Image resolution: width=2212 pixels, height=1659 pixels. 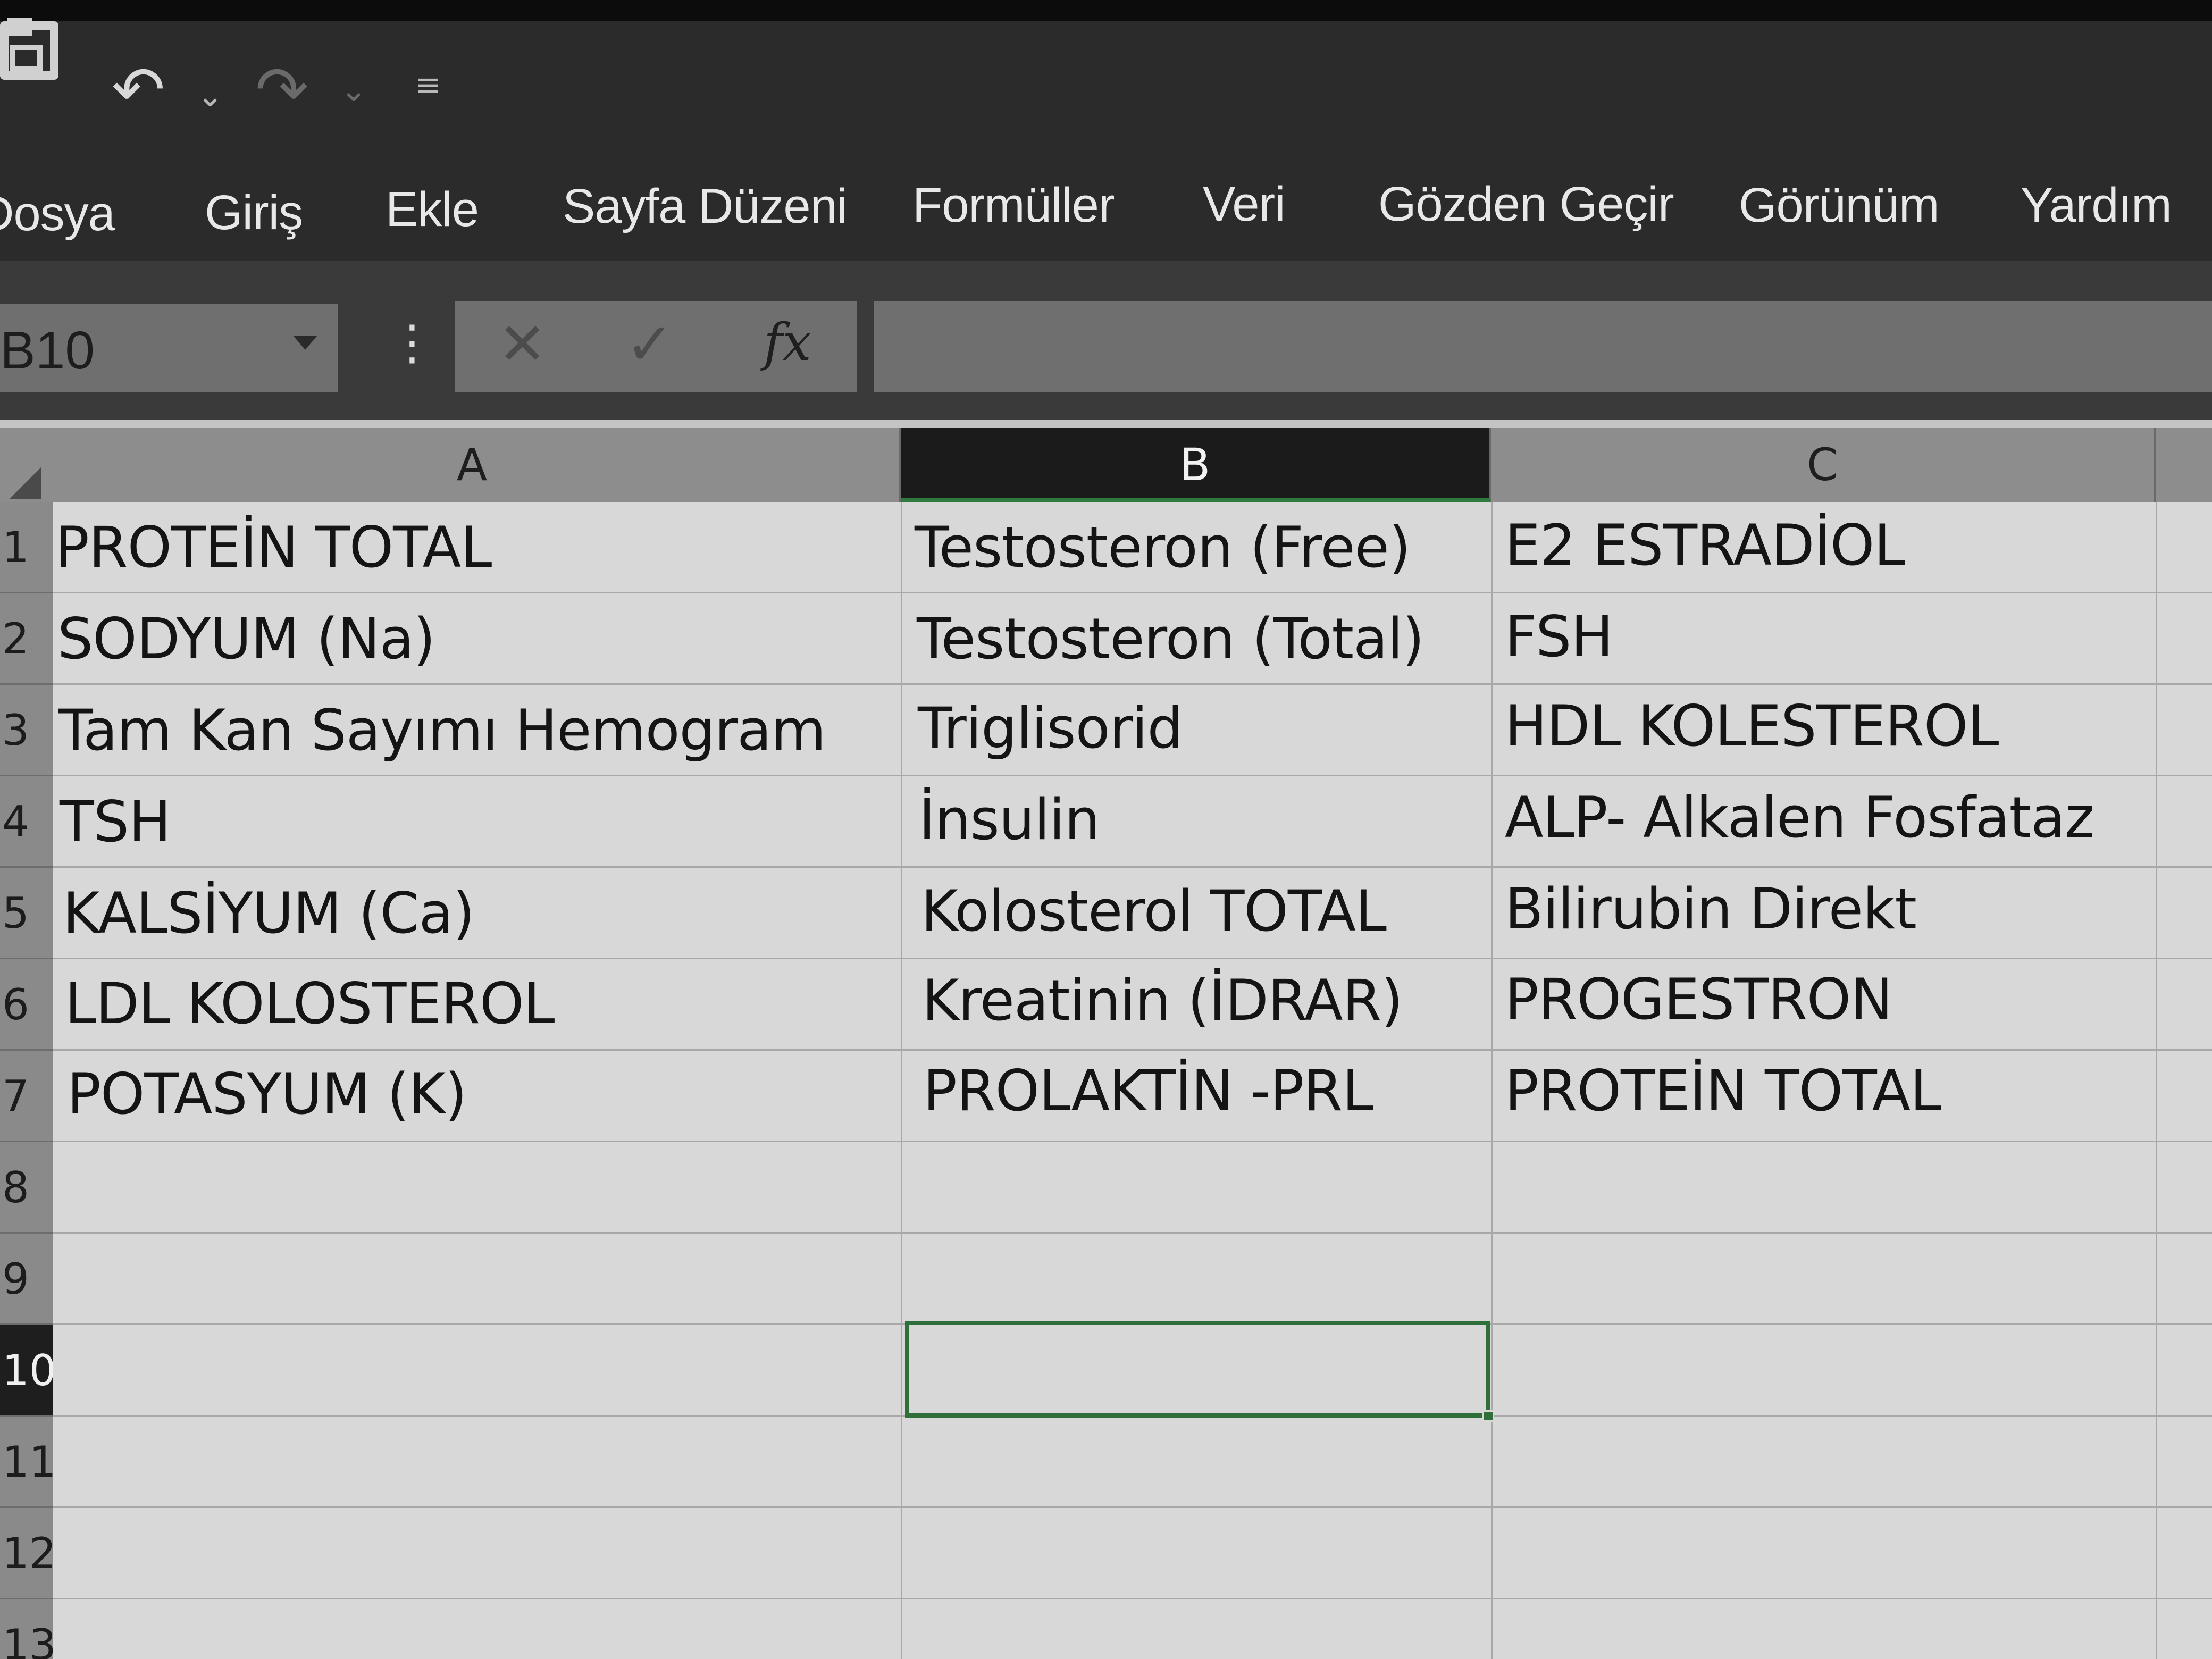 I want to click on undo-dropdown-icon: ⌄, so click(x=210, y=96).